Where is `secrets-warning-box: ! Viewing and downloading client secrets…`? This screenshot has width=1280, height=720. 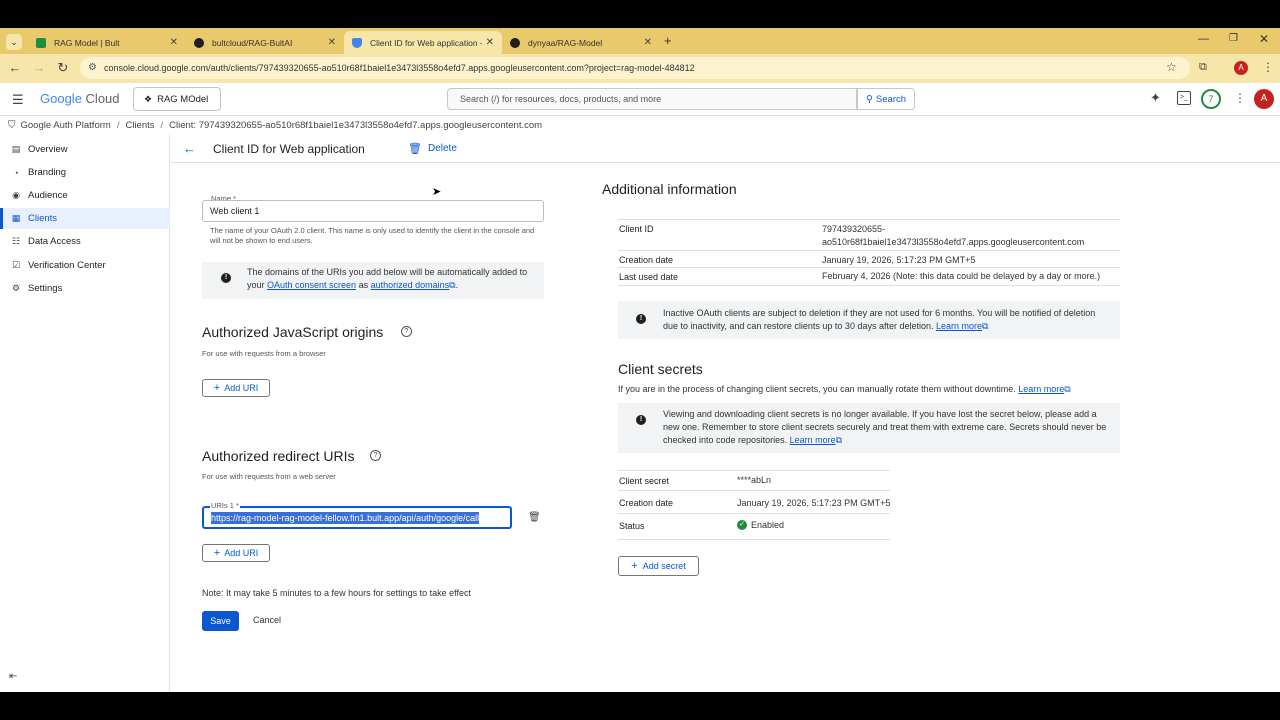
secrets-warning-box: ! Viewing and downloading client secrets… is located at coordinates (869, 428).